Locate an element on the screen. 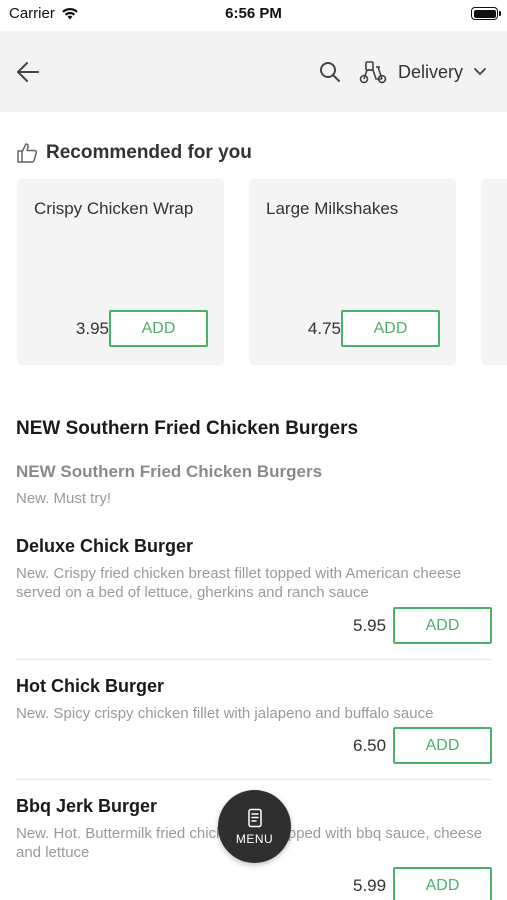  back-arrow-icon is located at coordinates (28, 72).